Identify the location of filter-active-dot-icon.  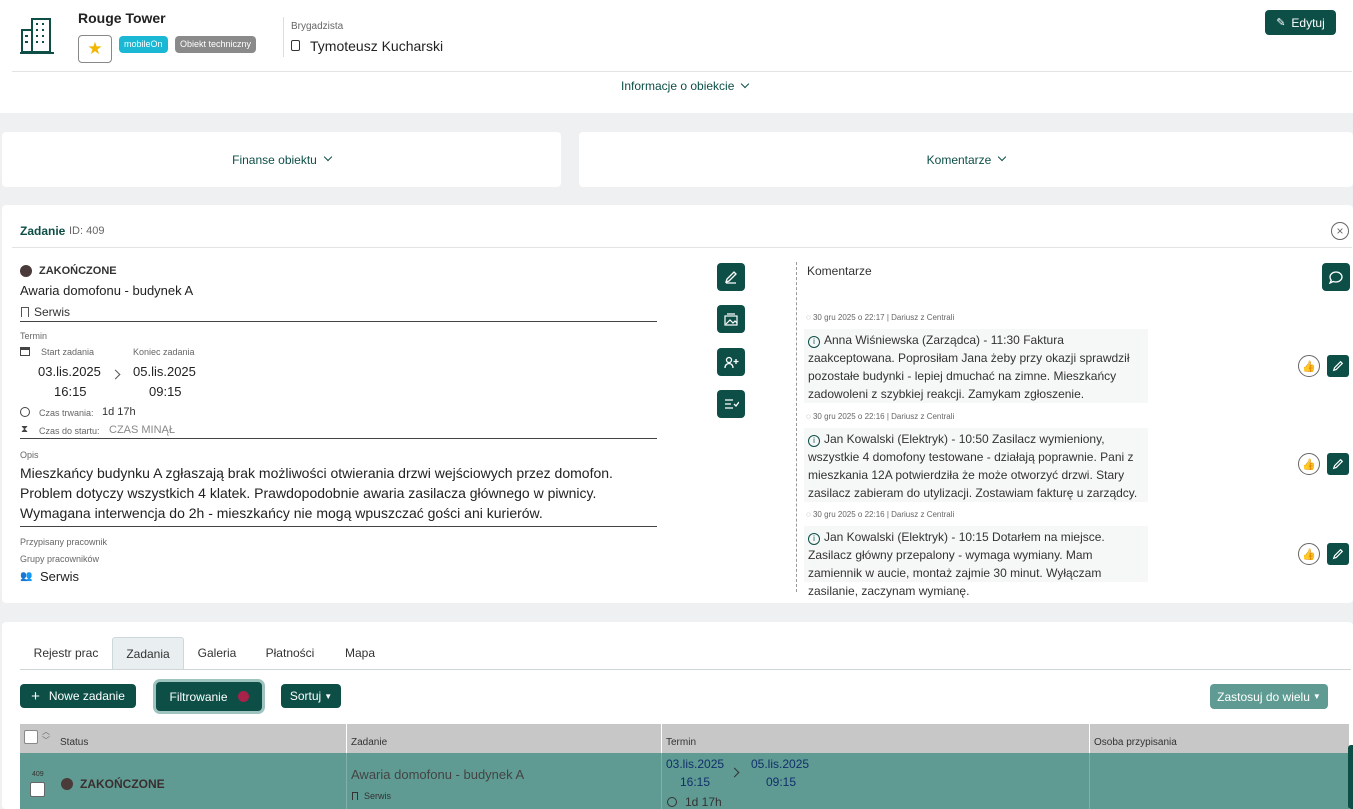
(243, 696).